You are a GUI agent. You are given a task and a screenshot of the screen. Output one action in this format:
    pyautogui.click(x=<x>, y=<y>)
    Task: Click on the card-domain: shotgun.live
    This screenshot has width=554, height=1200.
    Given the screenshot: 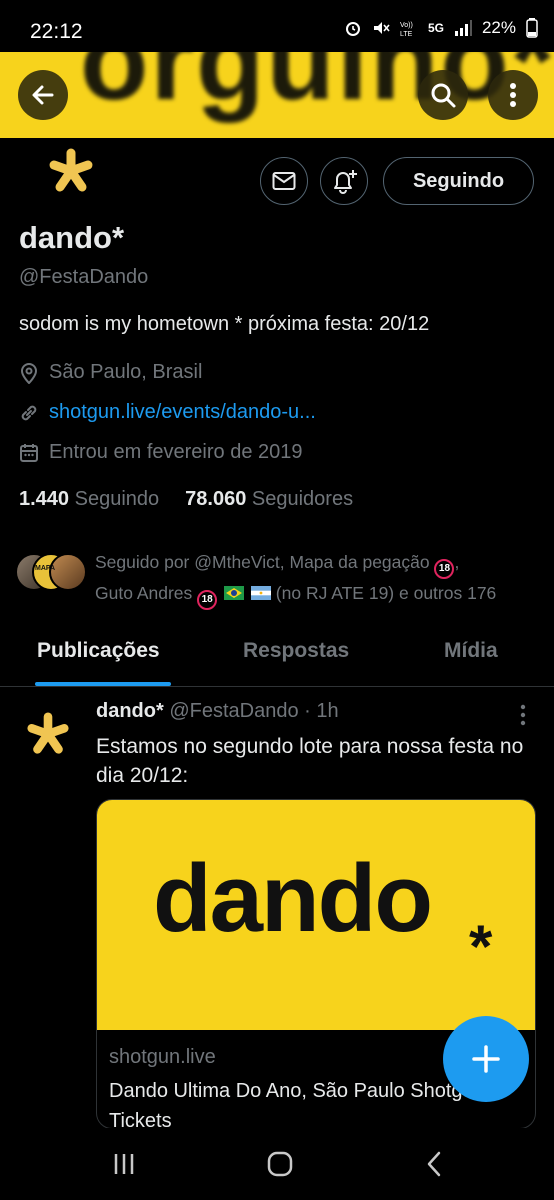 What is the action you would take?
    pyautogui.click(x=162, y=1057)
    